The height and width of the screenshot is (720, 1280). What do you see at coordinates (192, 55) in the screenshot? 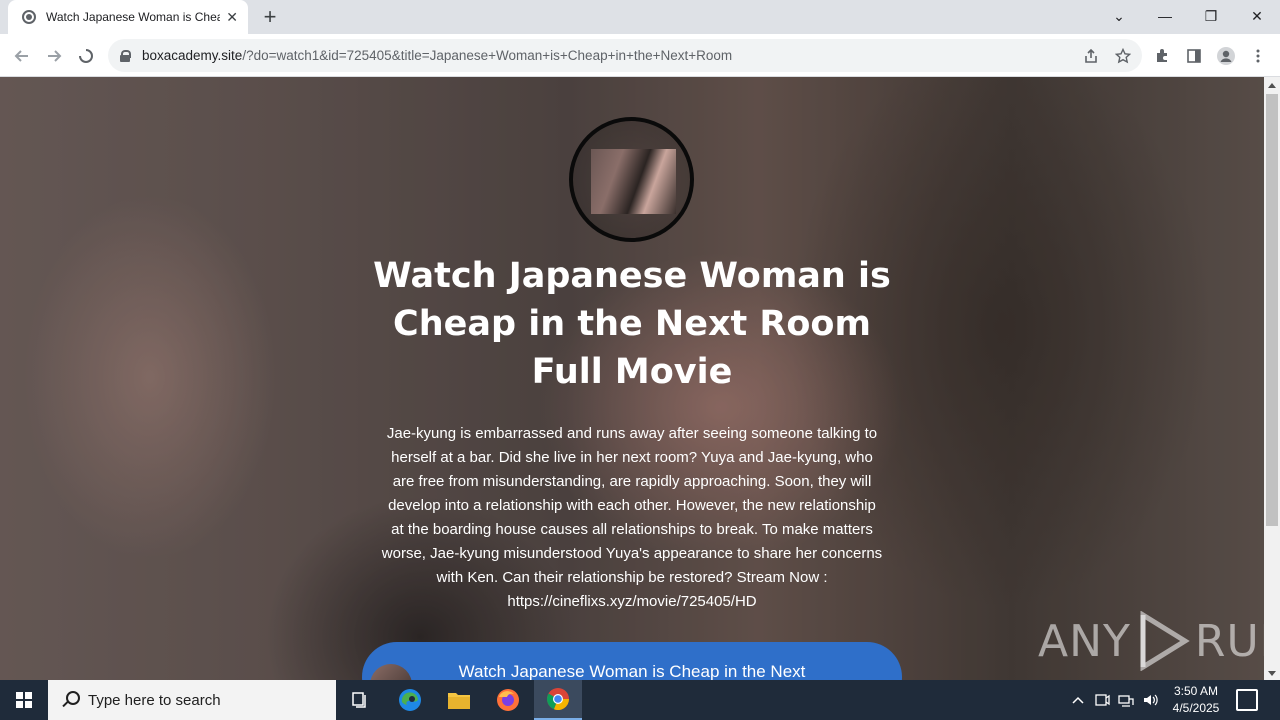
I see `url-domain: boxacademy.site` at bounding box center [192, 55].